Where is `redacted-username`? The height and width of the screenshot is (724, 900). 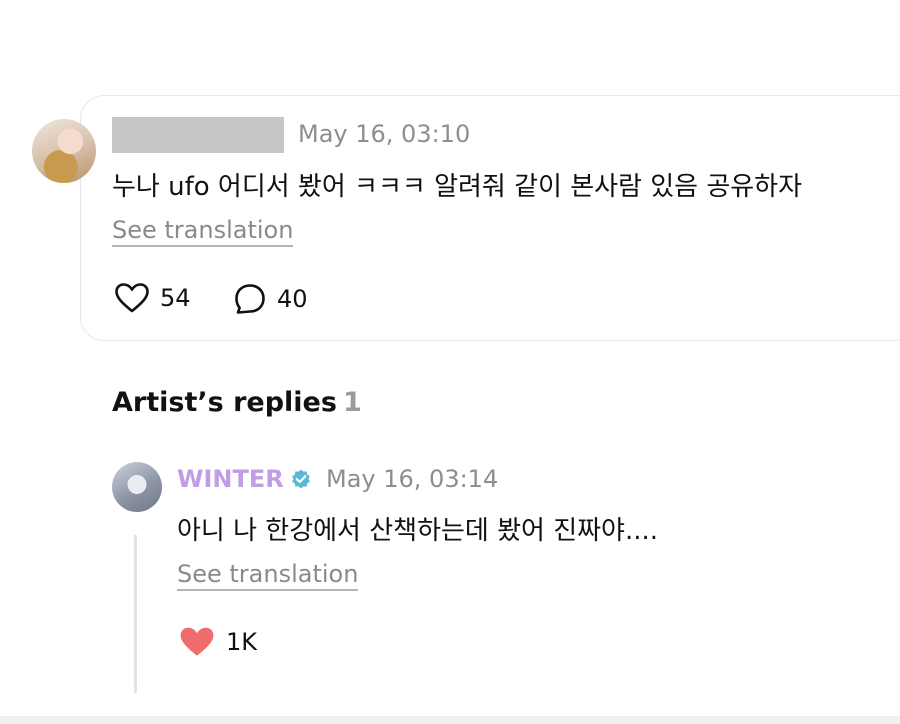 redacted-username is located at coordinates (198, 135).